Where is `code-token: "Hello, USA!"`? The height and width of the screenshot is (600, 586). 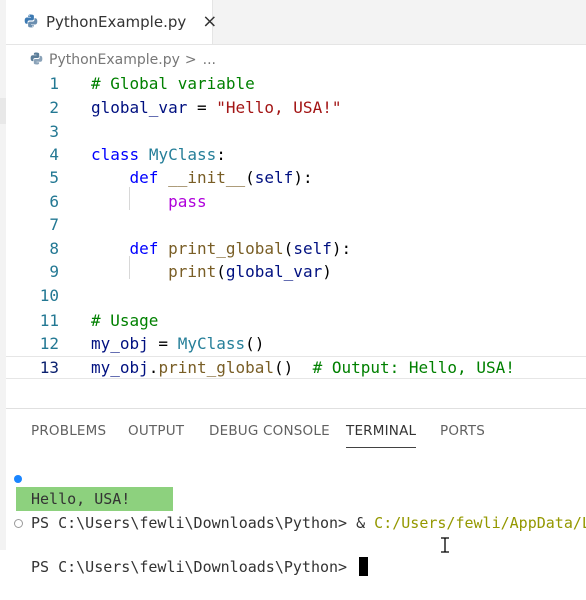 code-token: "Hello, USA!" is located at coordinates (279, 107).